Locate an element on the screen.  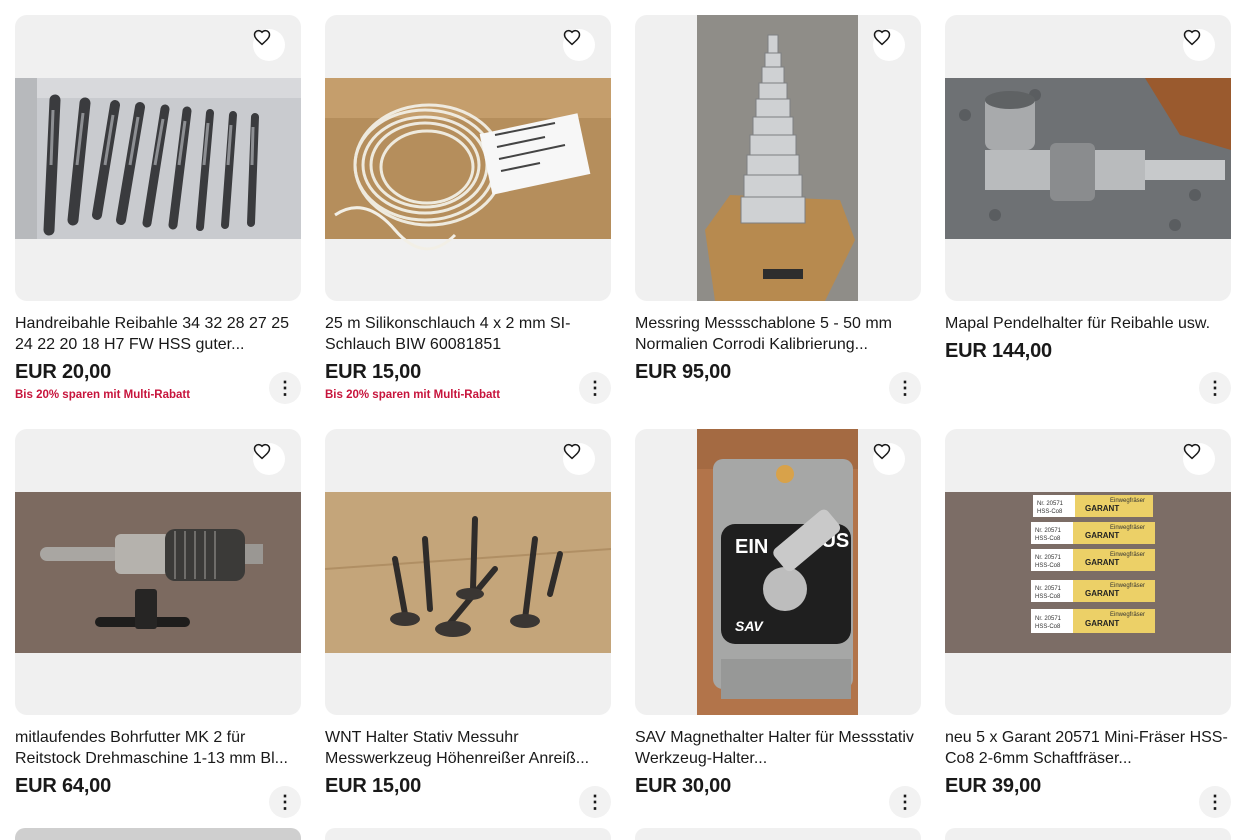
gauge-stands-photo is located at coordinates (468, 572).